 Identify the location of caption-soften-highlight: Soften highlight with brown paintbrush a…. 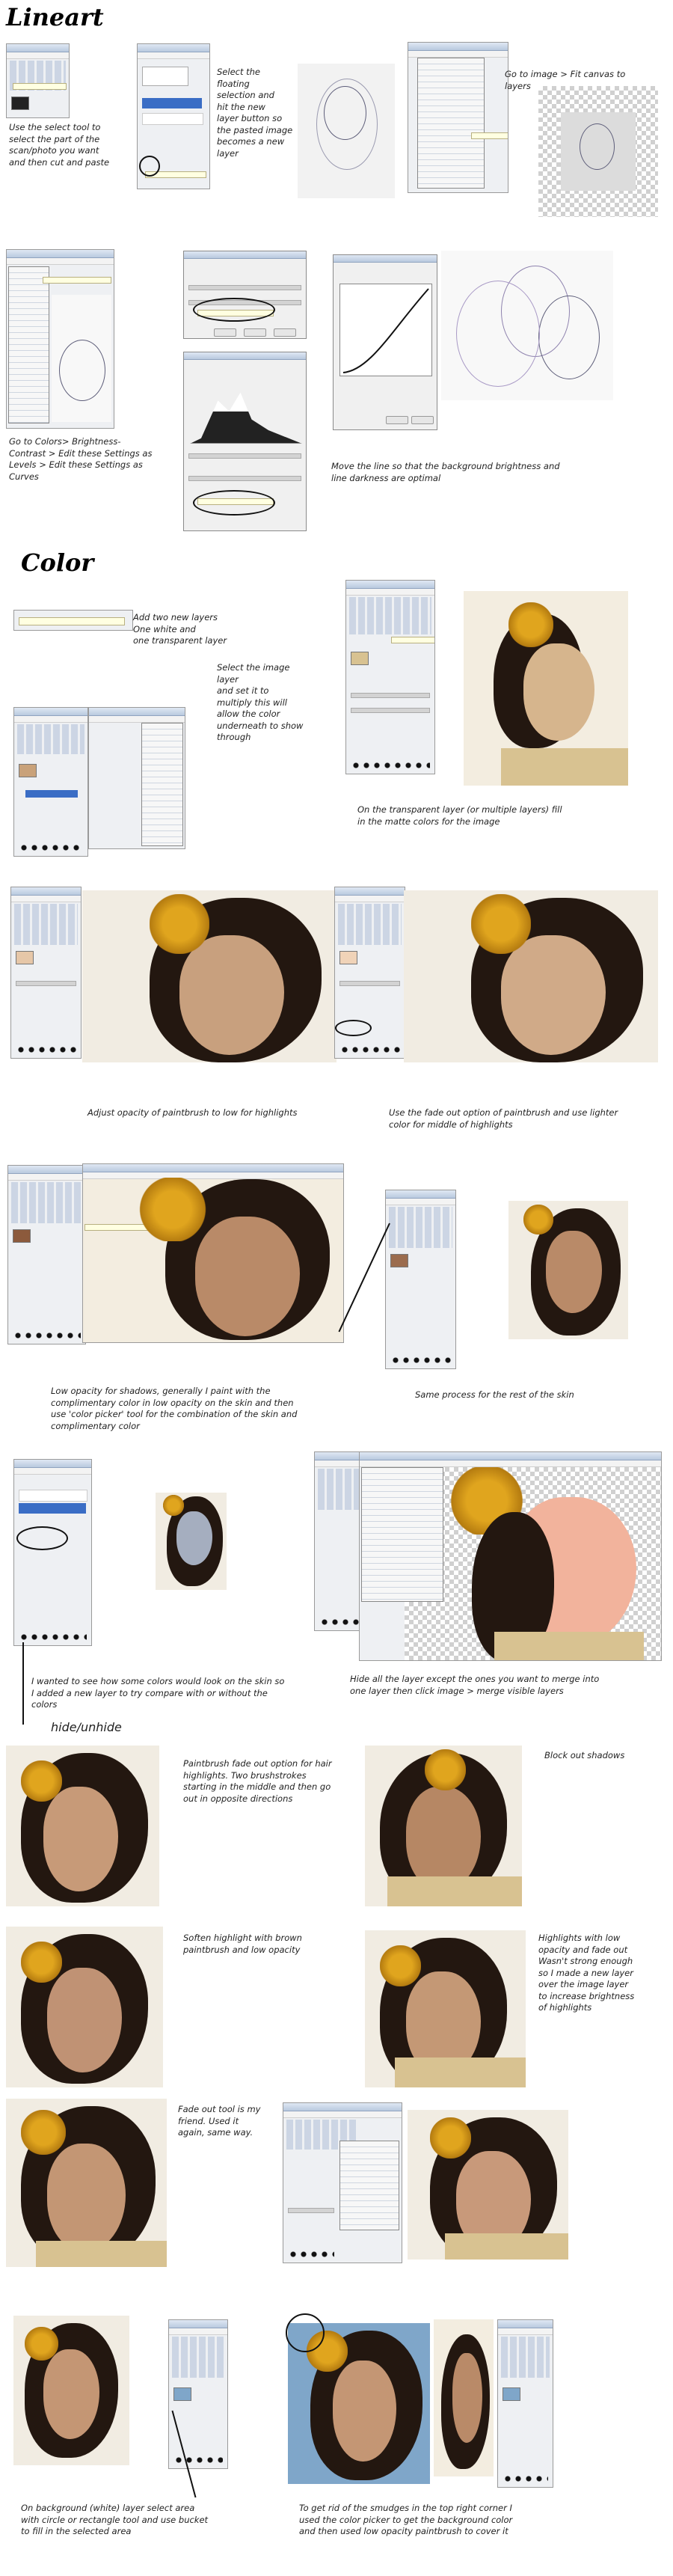
(242, 1944).